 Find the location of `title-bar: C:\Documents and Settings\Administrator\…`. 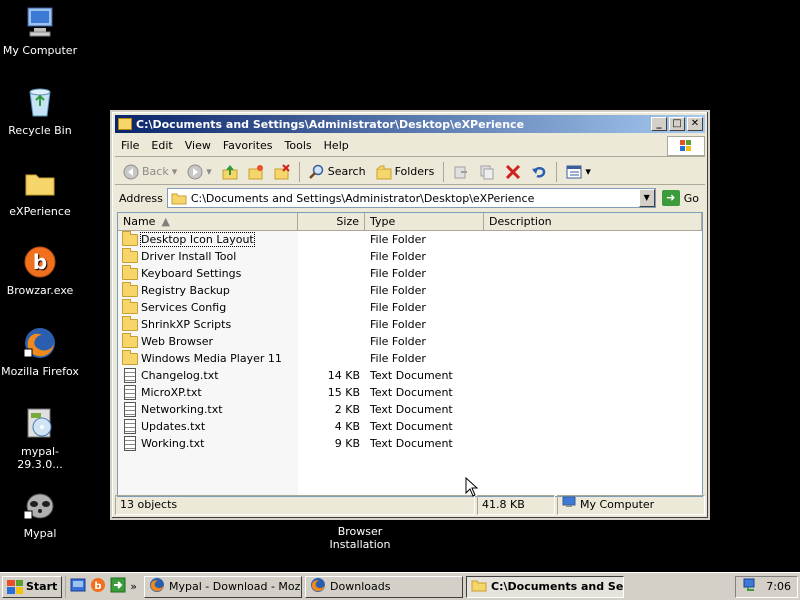

title-bar: C:\Documents and Settings\Administrator\… is located at coordinates (410, 124).